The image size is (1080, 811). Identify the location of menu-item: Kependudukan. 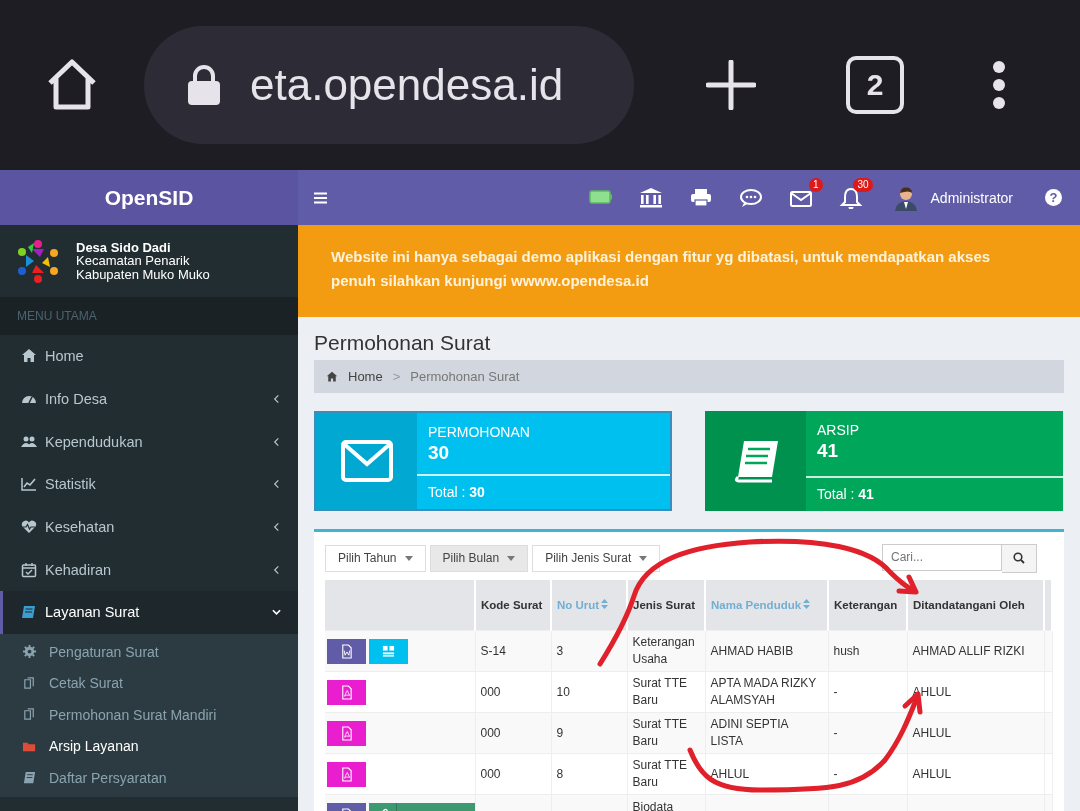
(149, 442).